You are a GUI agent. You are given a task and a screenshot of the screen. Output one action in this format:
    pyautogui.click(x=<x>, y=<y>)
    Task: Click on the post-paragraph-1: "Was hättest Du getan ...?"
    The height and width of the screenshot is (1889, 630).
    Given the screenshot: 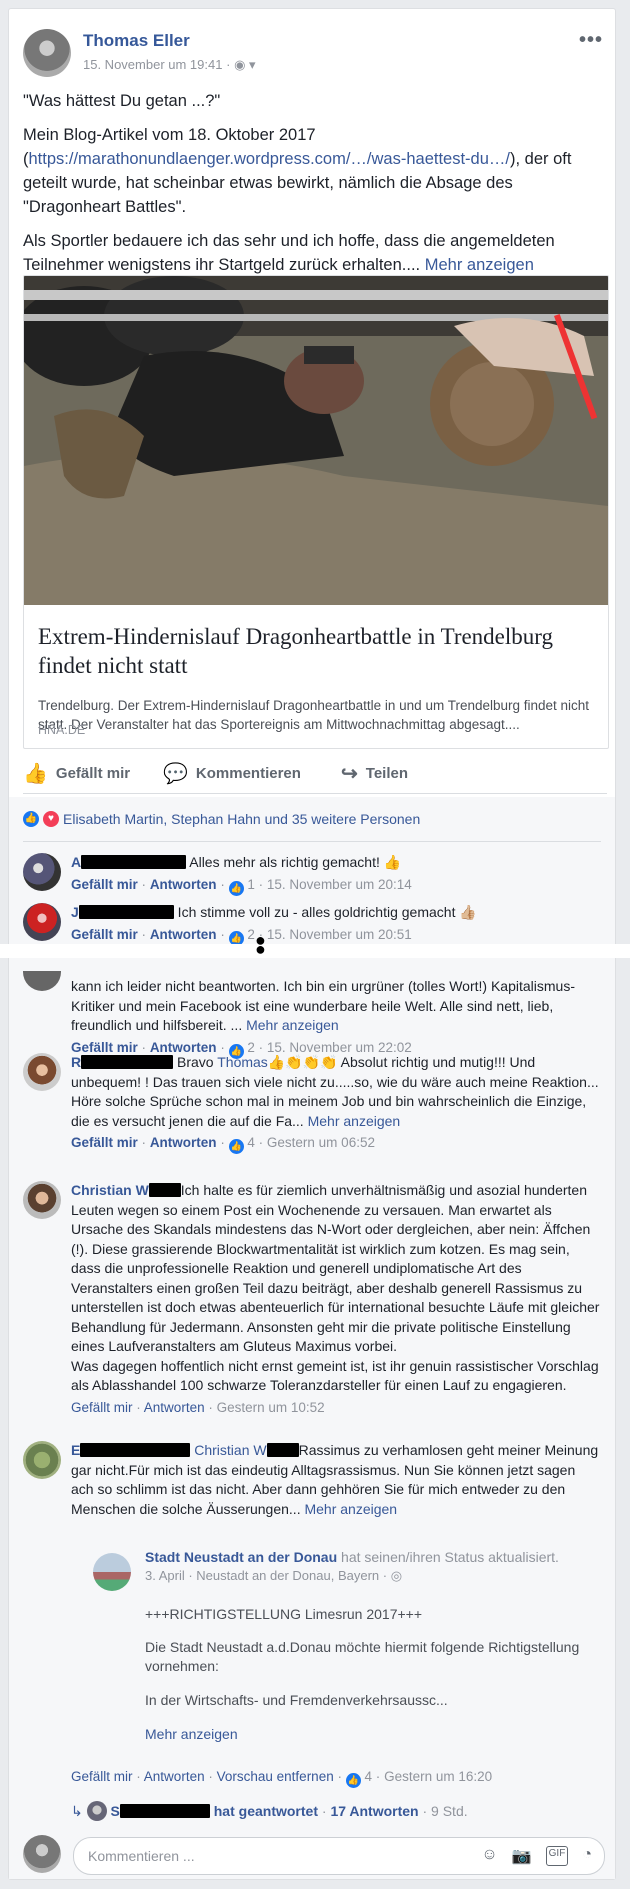 What is the action you would take?
    pyautogui.click(x=122, y=101)
    